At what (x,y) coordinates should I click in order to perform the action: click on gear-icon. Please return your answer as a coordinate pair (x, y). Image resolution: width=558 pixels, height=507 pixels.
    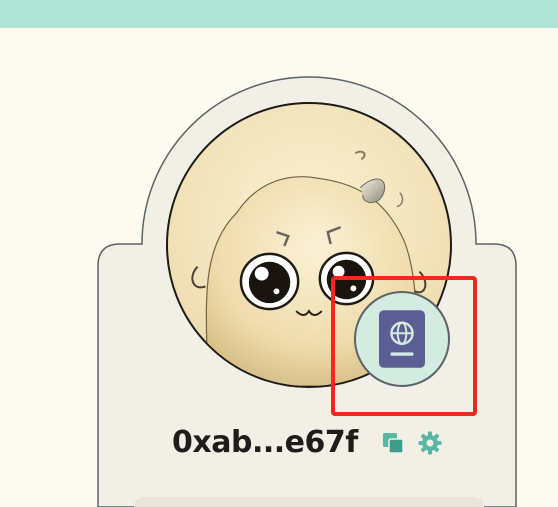
    Looking at the image, I should click on (430, 443).